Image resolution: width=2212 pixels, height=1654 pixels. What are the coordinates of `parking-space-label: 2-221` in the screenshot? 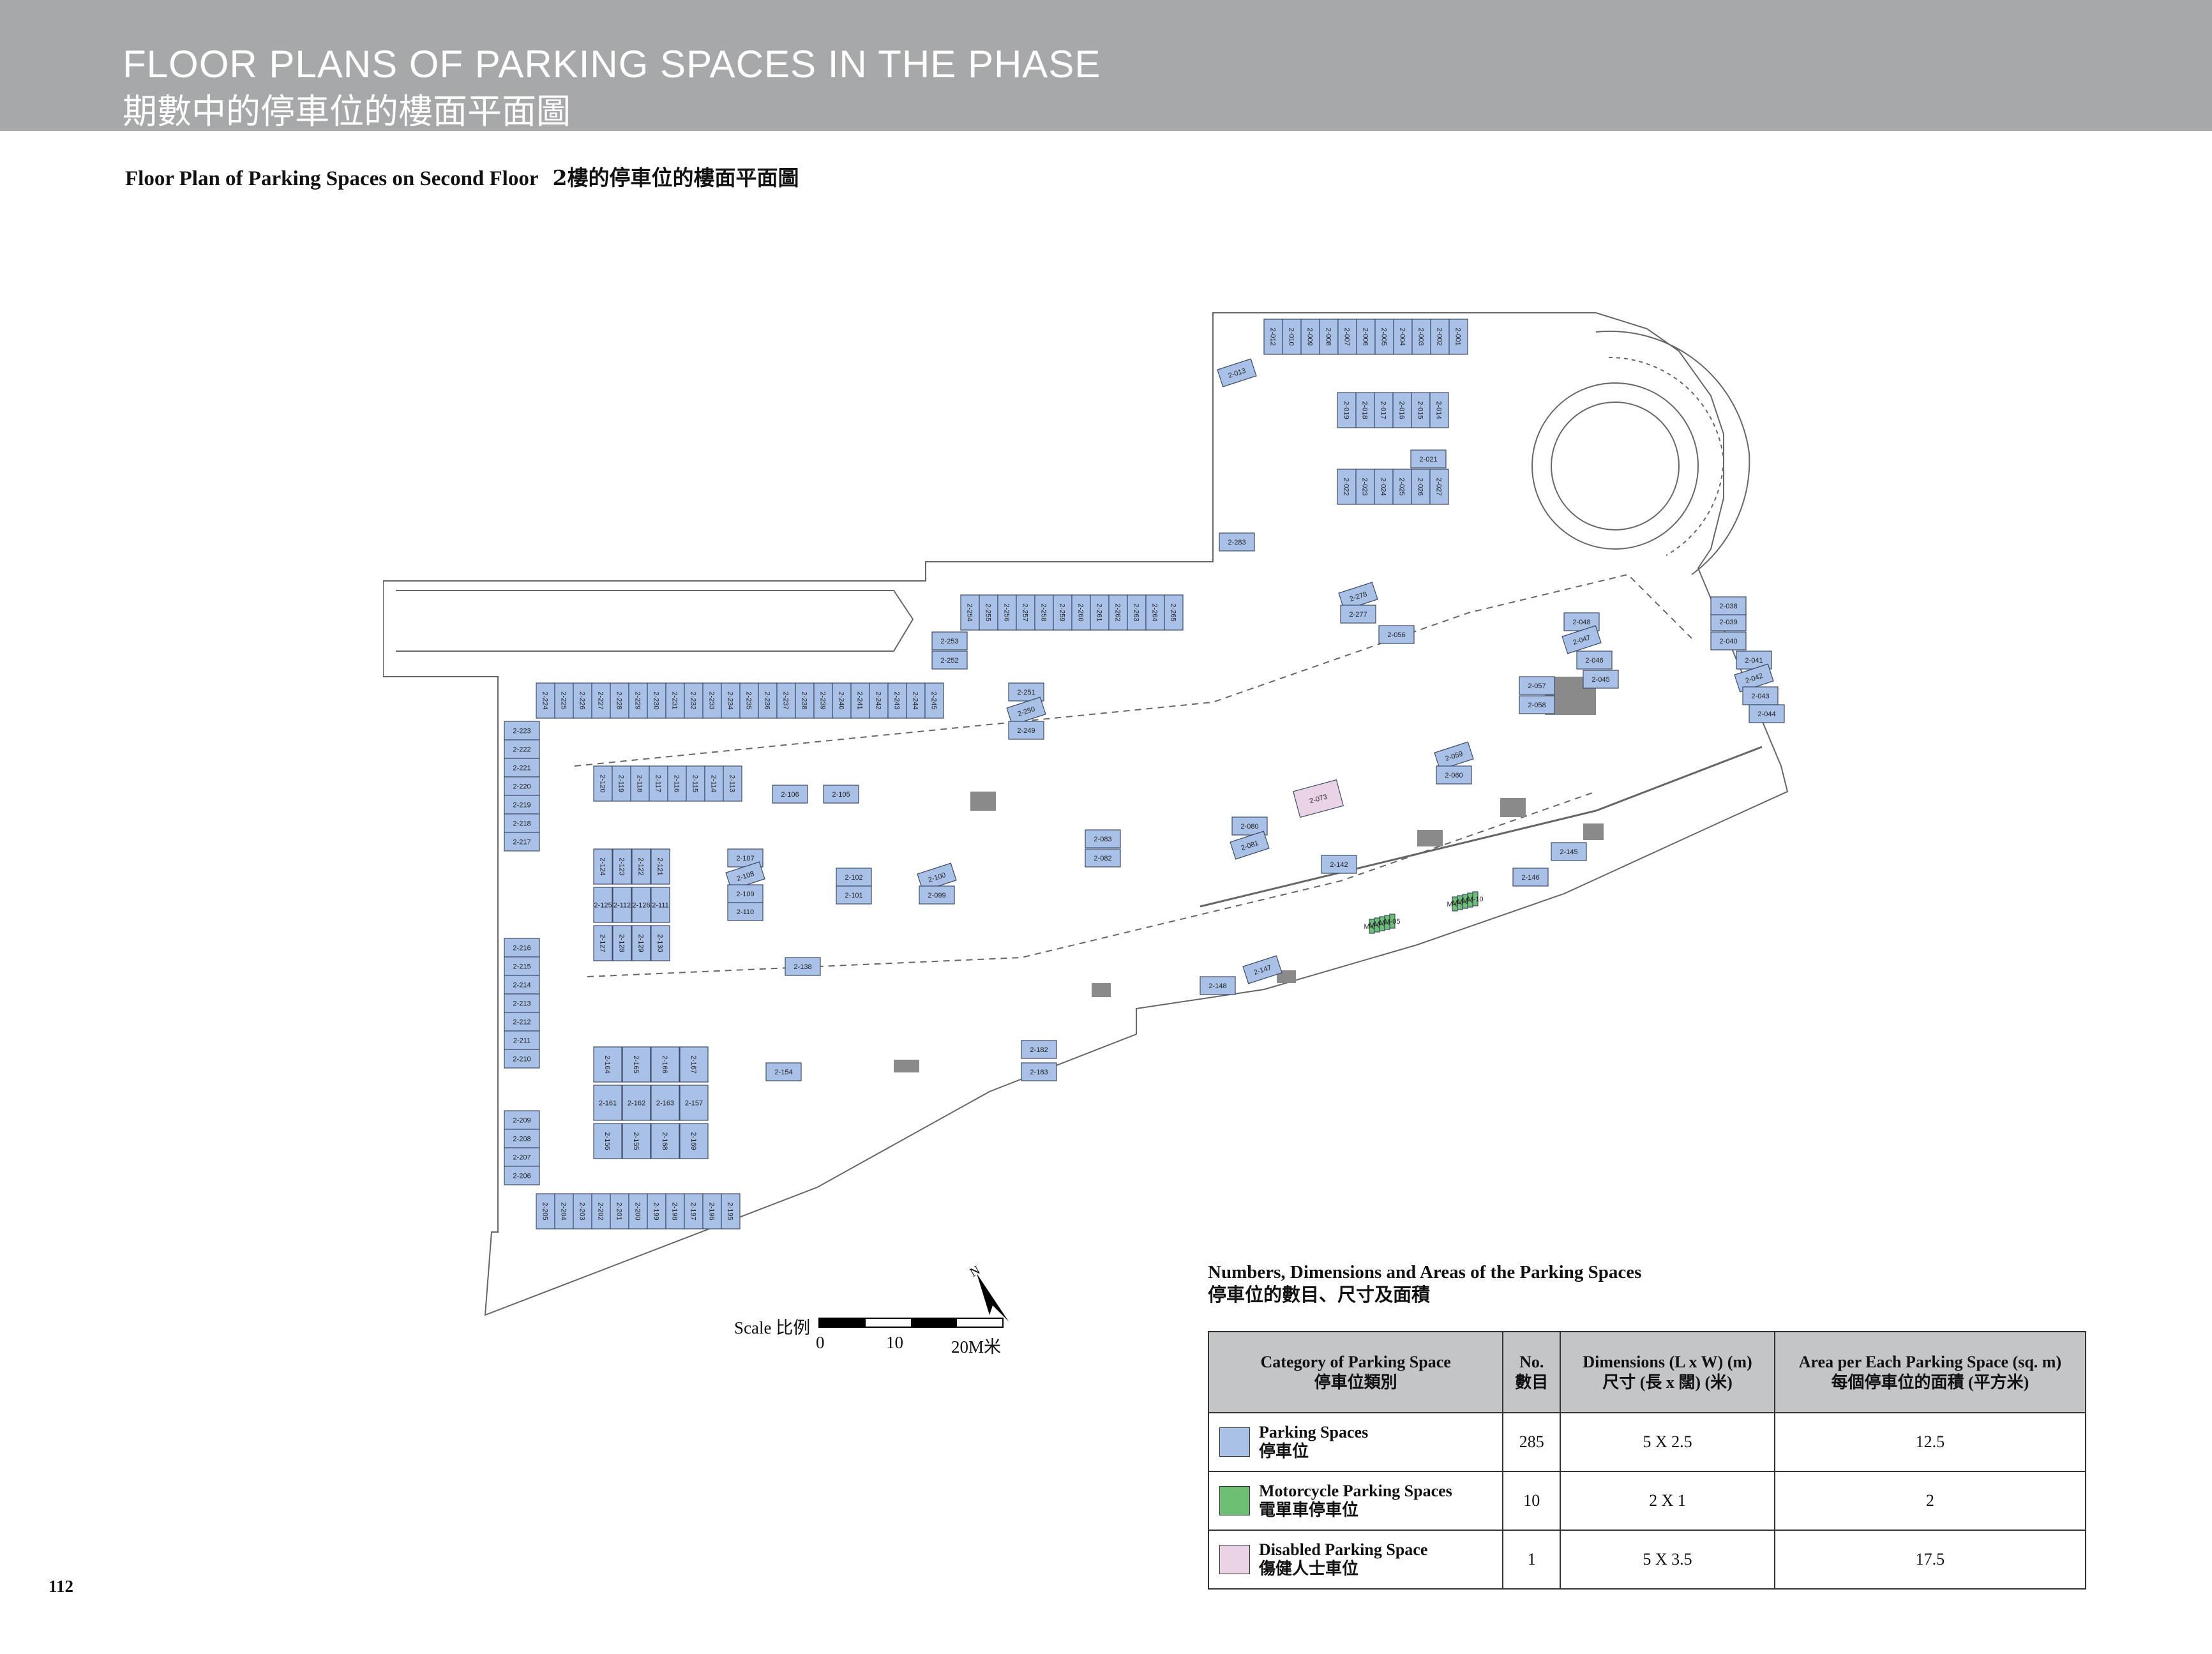 It's located at (521, 768).